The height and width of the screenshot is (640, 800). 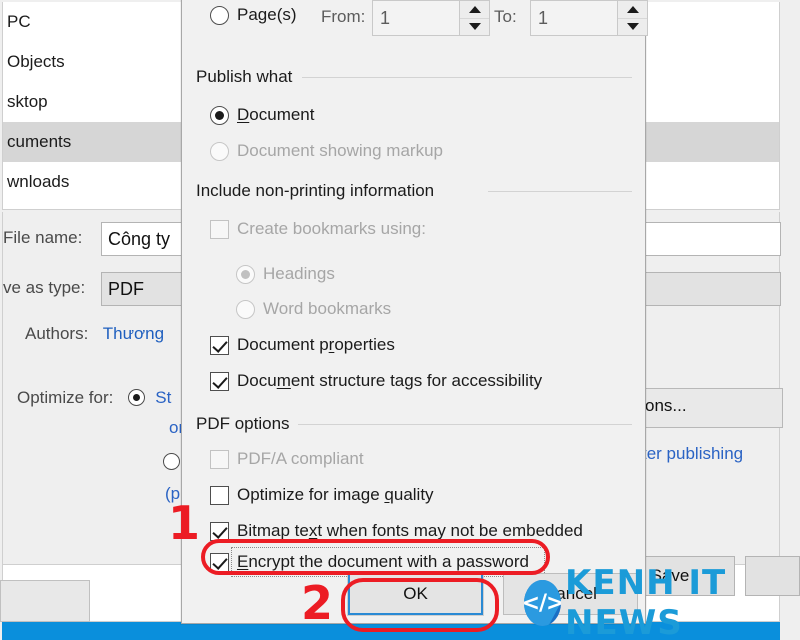 What do you see at coordinates (219, 459) in the screenshot?
I see `pdfa-compliant-checkbox` at bounding box center [219, 459].